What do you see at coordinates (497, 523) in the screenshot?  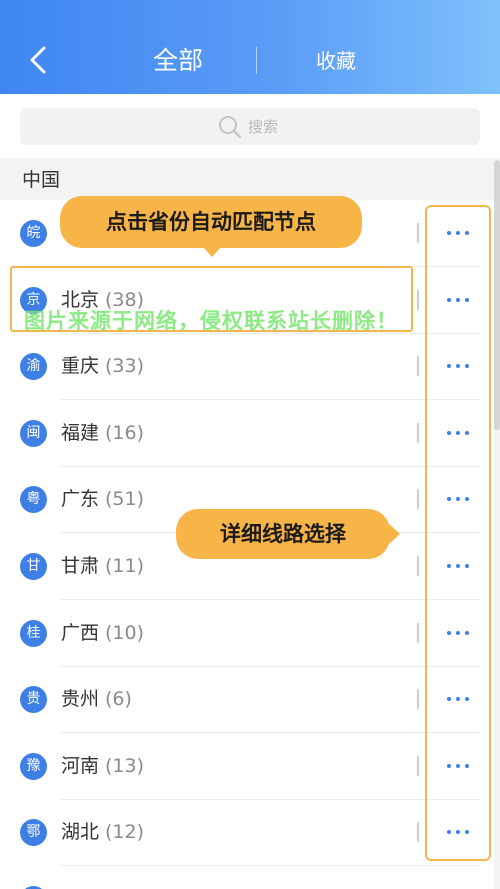 I see `scrollbar` at bounding box center [497, 523].